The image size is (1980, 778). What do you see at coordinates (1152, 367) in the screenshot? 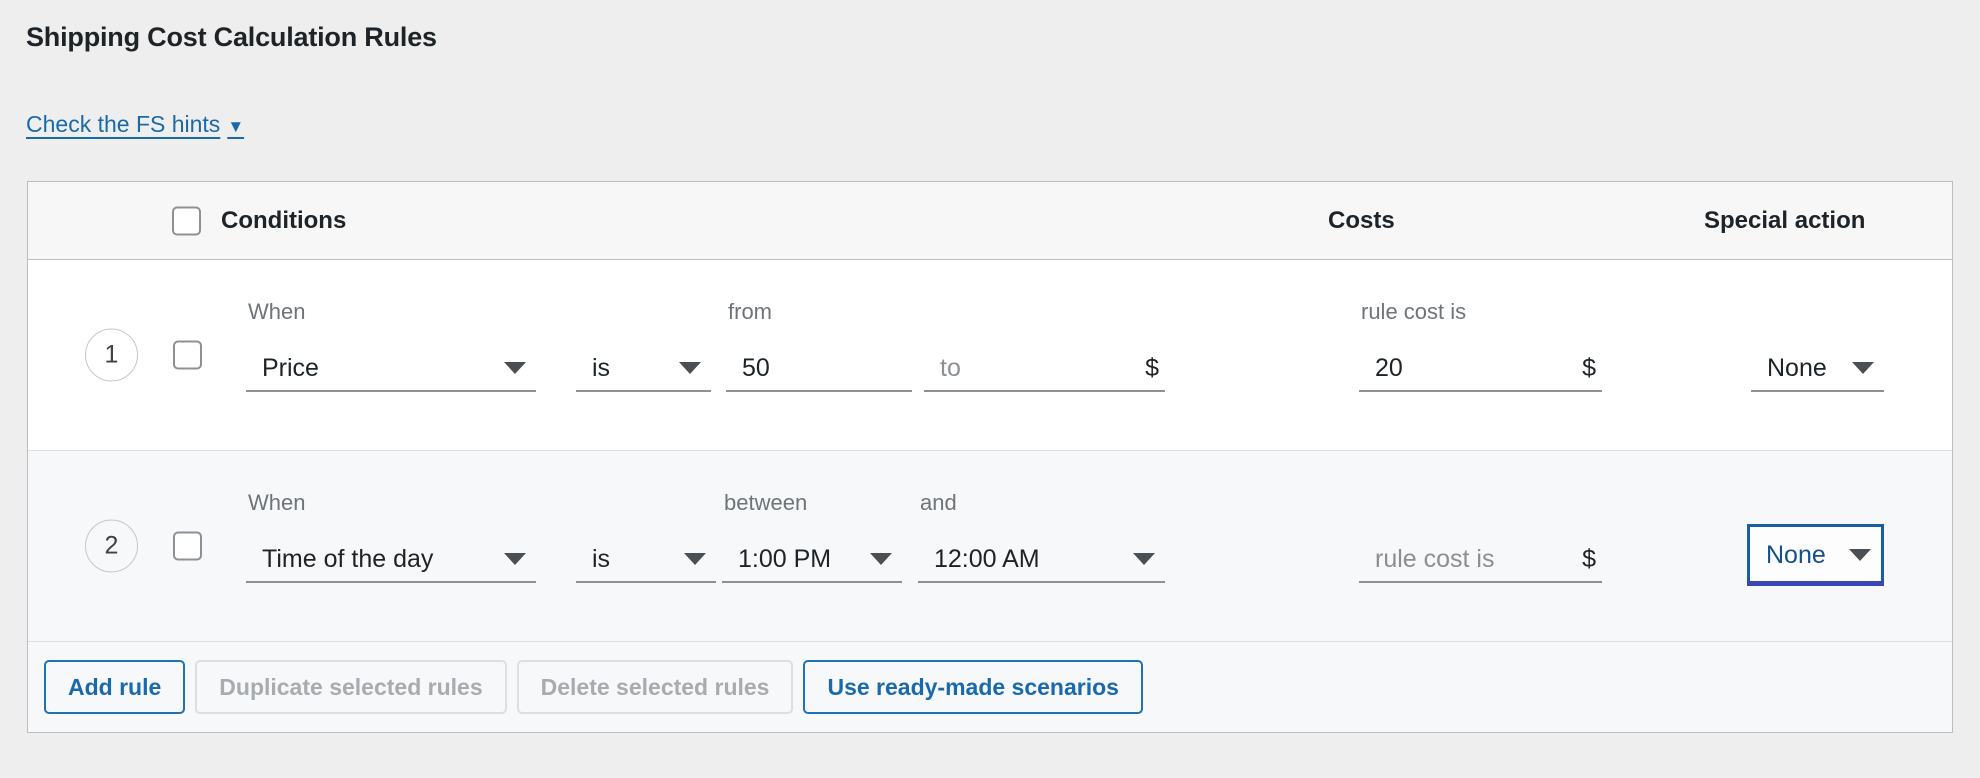
I see `rule-range-end-unit: $` at bounding box center [1152, 367].